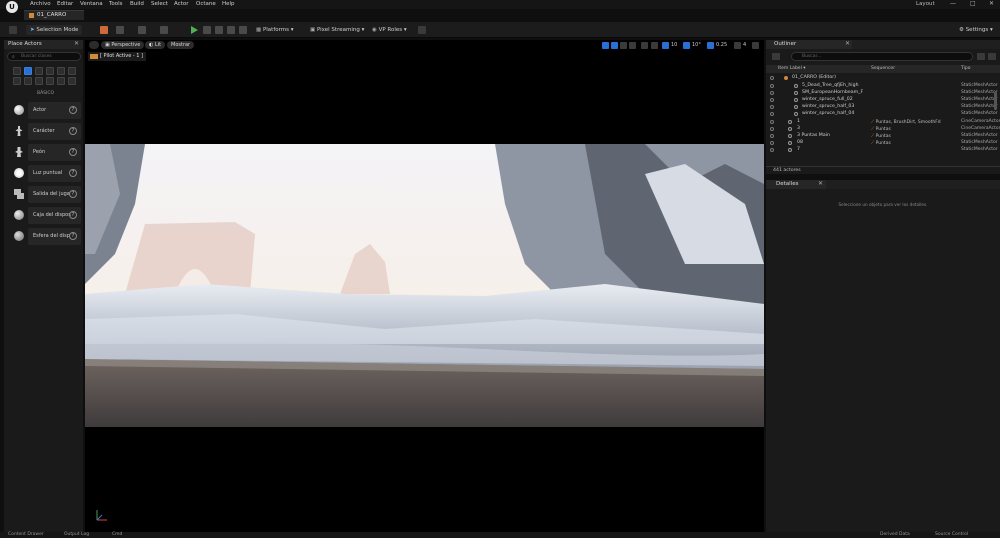 This screenshot has height=538, width=1000. Describe the element at coordinates (422, 30) in the screenshot. I see `vp-extra-icon` at that location.